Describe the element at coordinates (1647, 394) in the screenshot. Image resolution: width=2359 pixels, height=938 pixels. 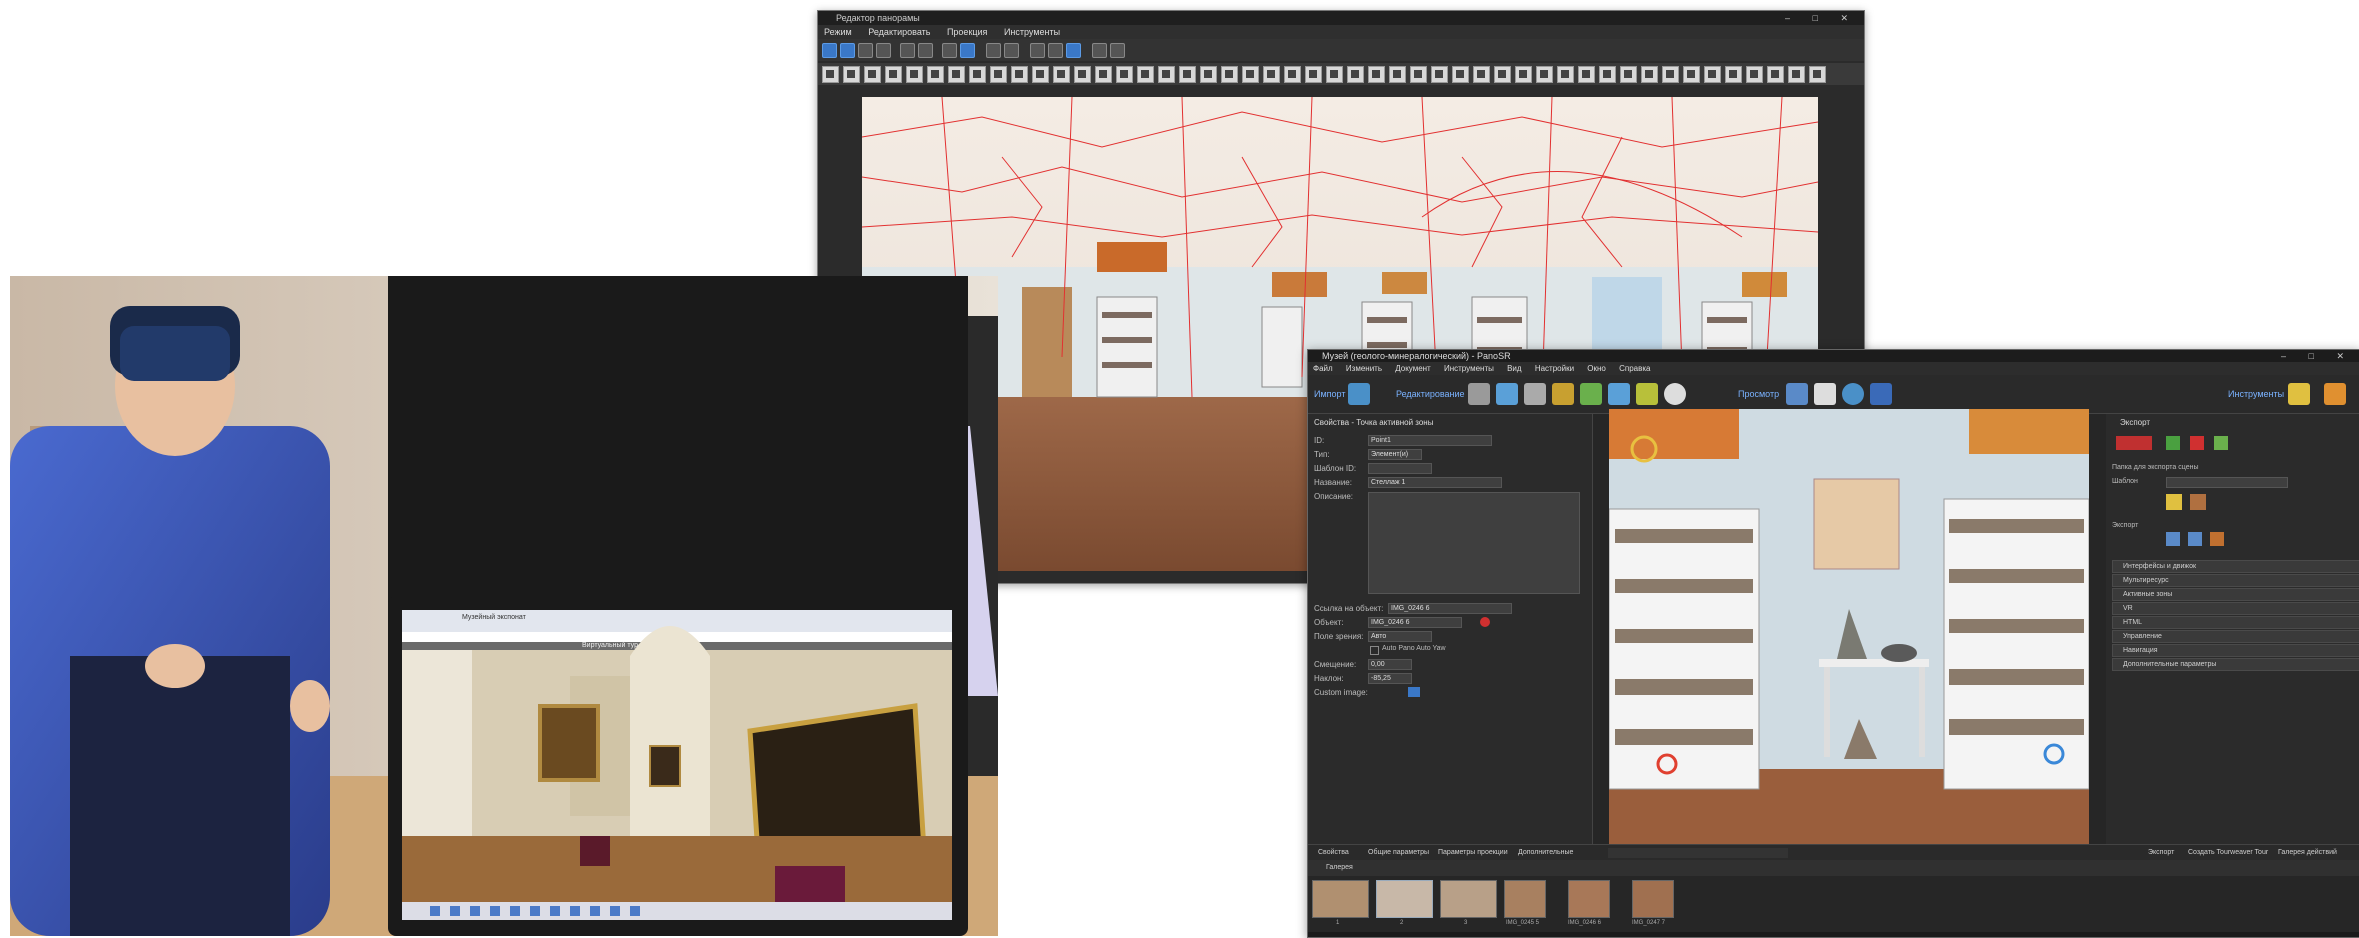
I see `tag-icon` at that location.